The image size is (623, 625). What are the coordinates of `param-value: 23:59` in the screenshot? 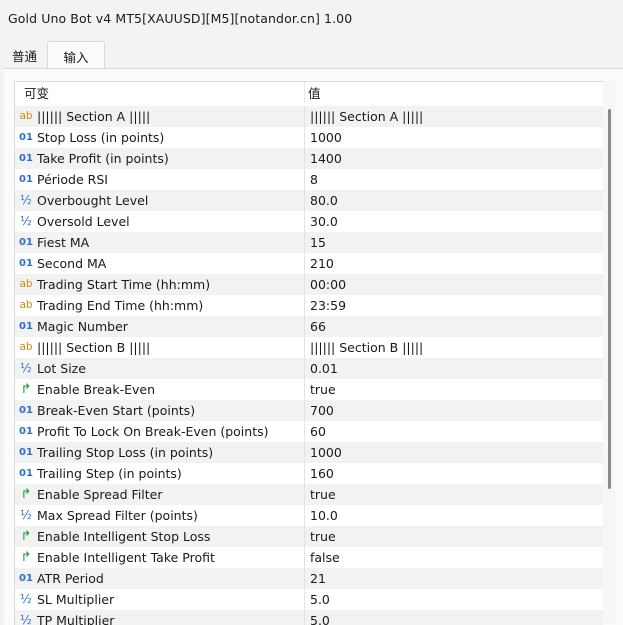 It's located at (325, 305).